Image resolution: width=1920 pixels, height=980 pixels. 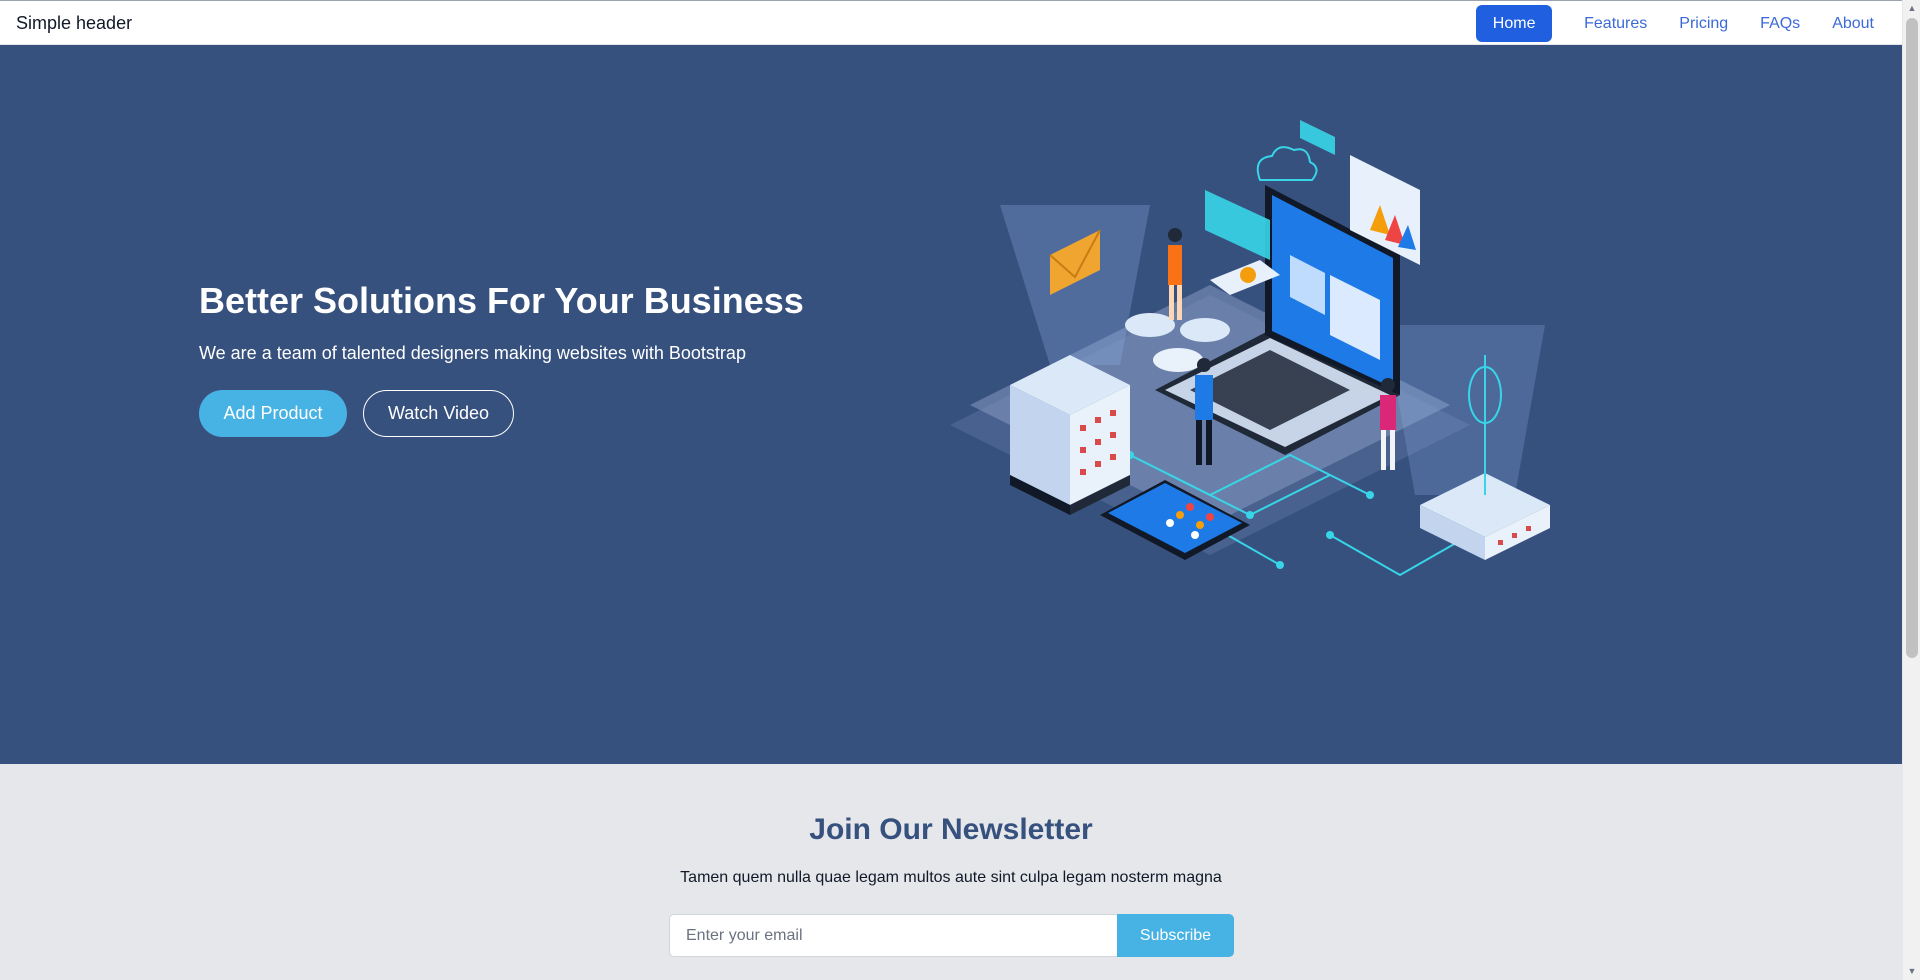 What do you see at coordinates (1175, 935) in the screenshot?
I see `subscribe-button: Subscribe` at bounding box center [1175, 935].